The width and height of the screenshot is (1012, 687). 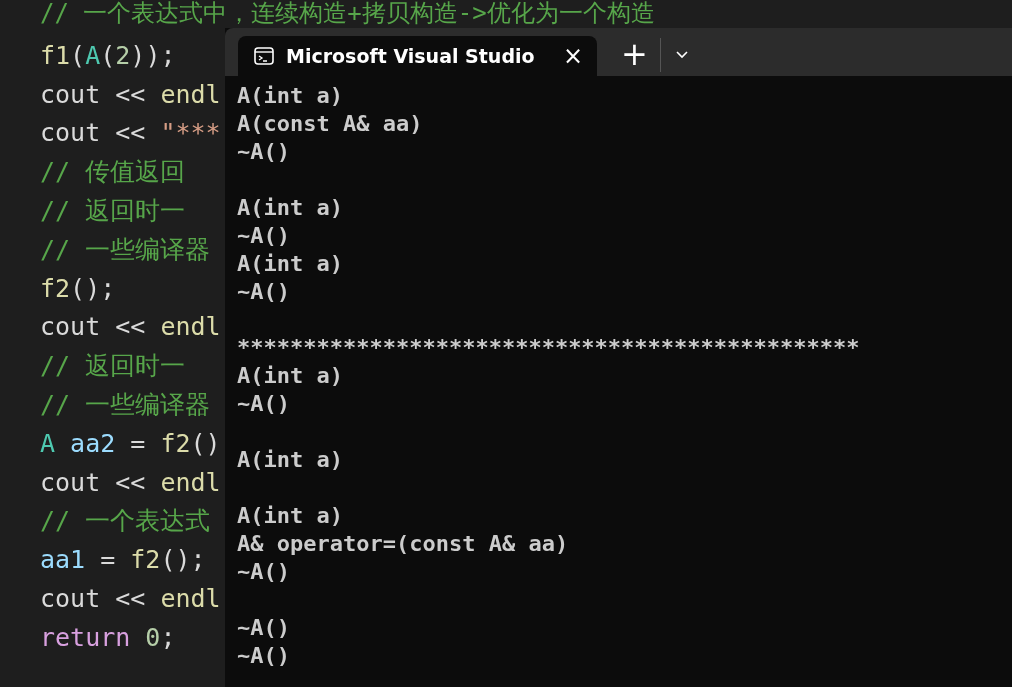 I want to click on code-line: // 一个表达式, so click(x=125, y=521).